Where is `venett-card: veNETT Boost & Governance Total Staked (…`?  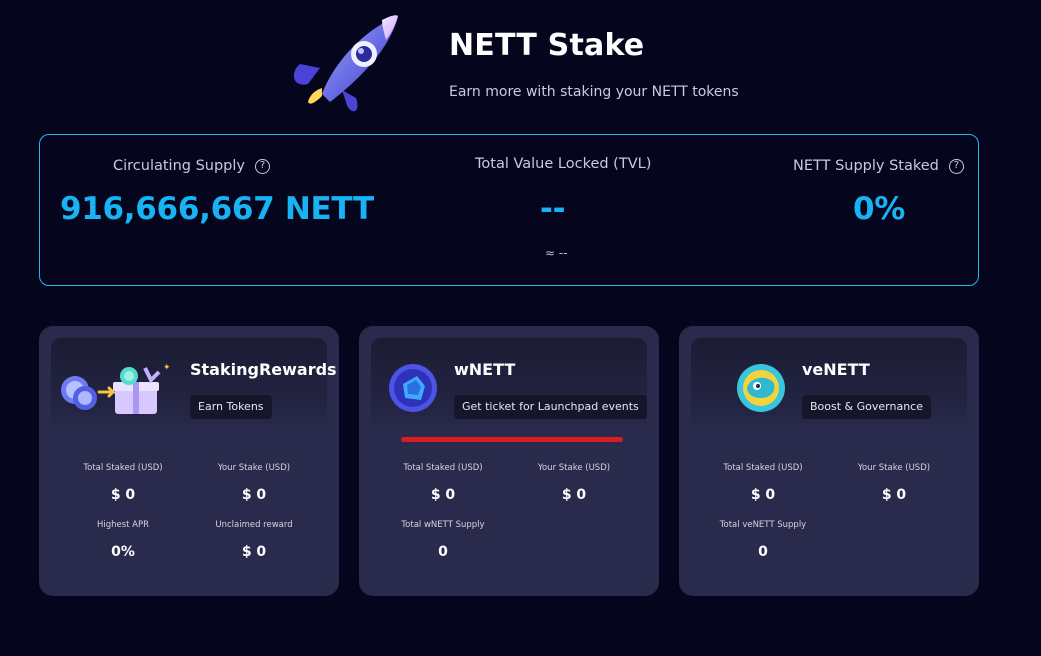
venett-card: veNETT Boost & Governance Total Staked (… is located at coordinates (829, 461).